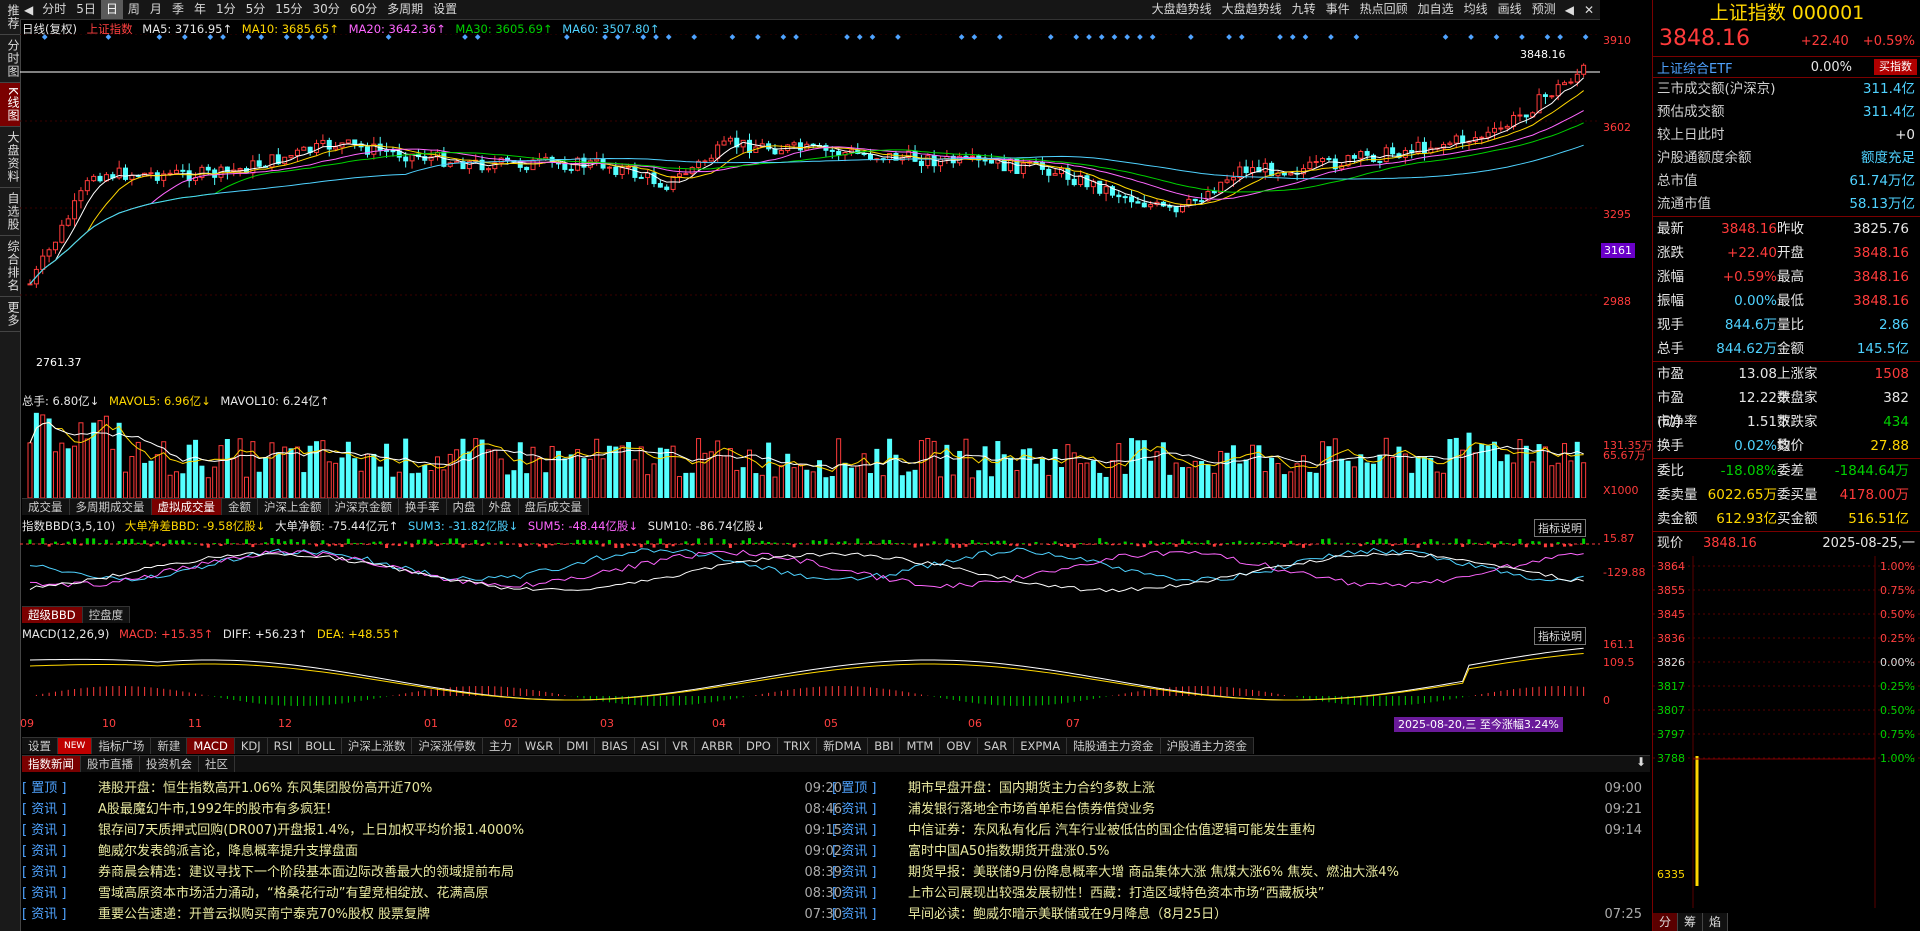  I want to click on indtabs-item-6: RSI, so click(284, 746).